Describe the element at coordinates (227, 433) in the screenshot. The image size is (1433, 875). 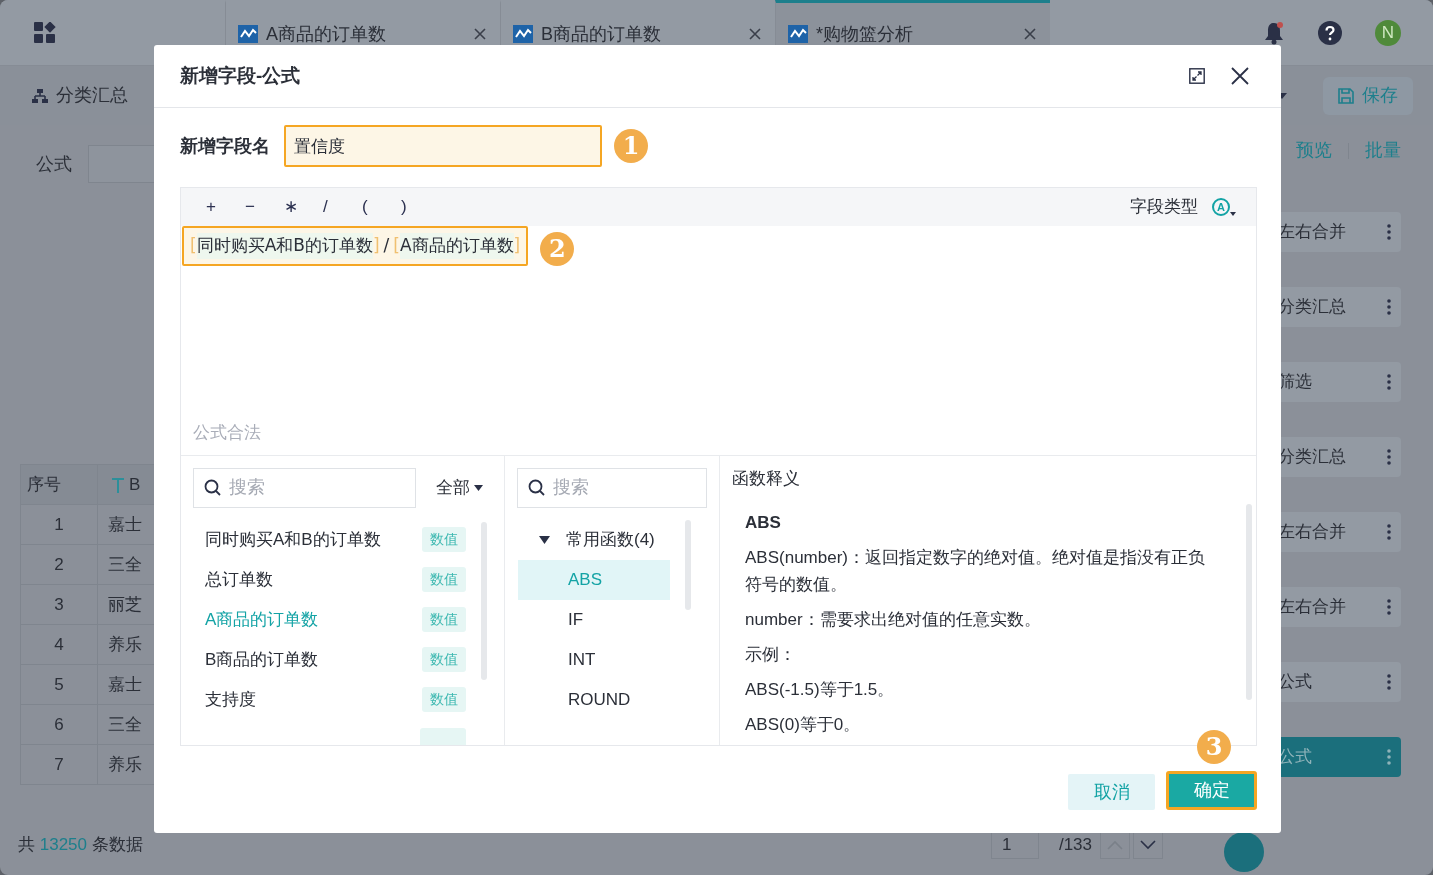
I see `formula-status: 公式合法` at that location.